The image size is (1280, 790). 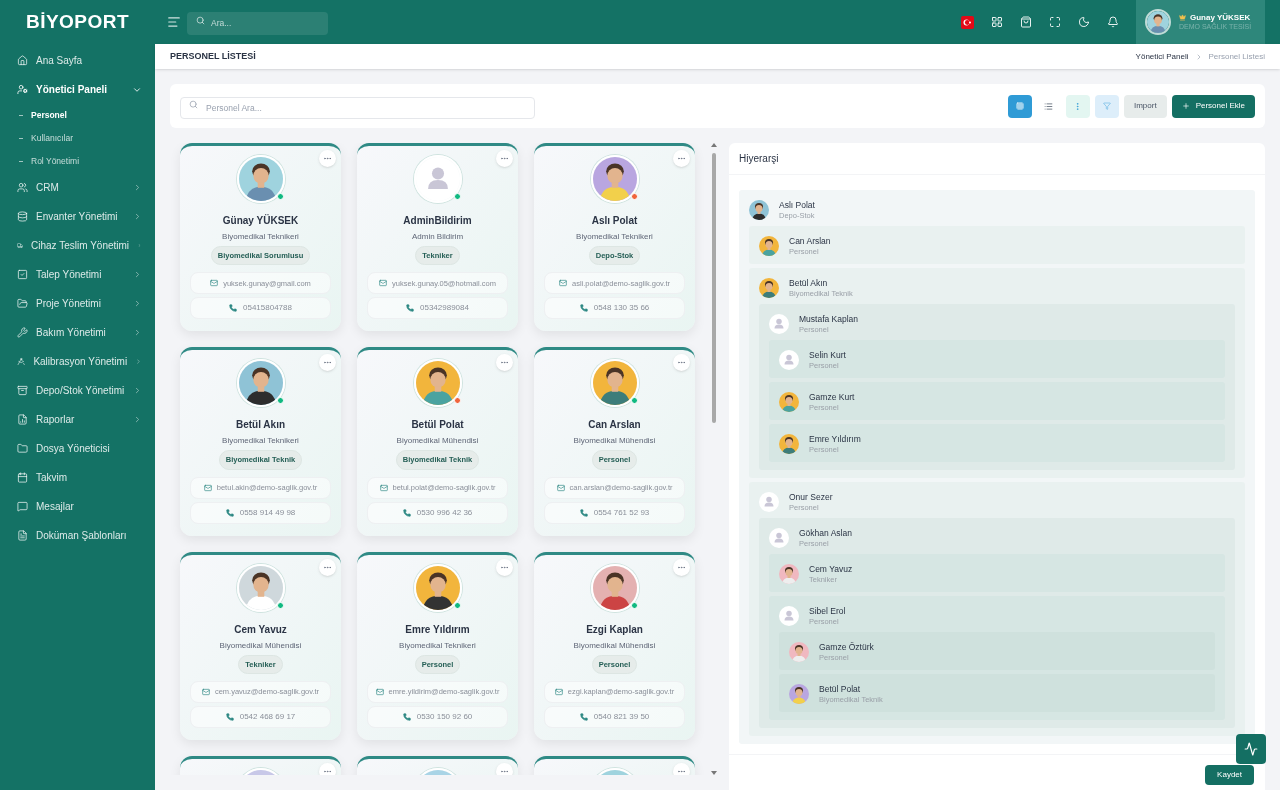 I want to click on message-icon, so click(x=22, y=506).